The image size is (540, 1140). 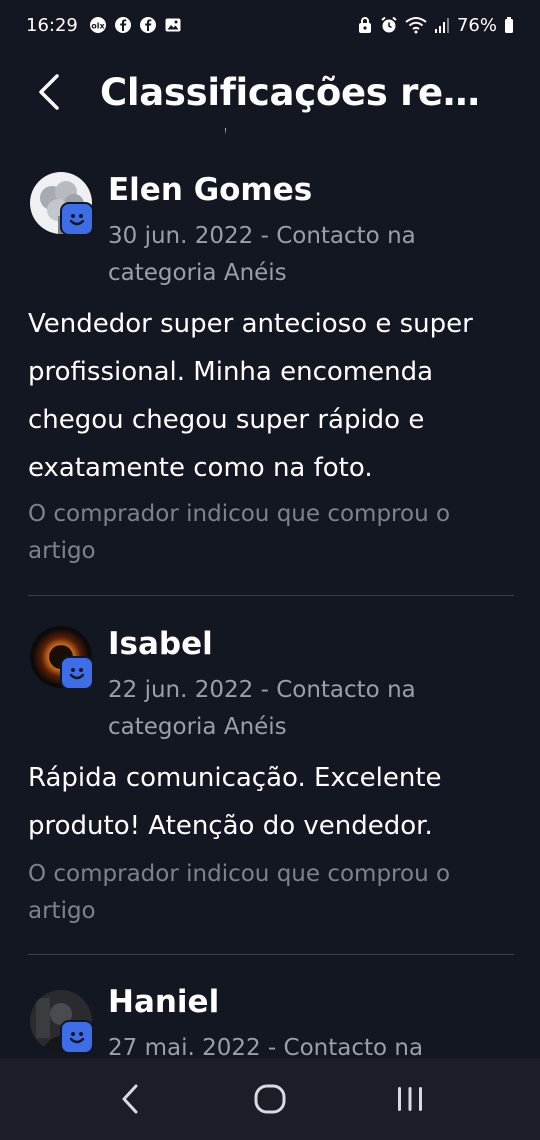 What do you see at coordinates (266, 1046) in the screenshot?
I see `review-meta: 27 mai. 2022 - Contacto na` at bounding box center [266, 1046].